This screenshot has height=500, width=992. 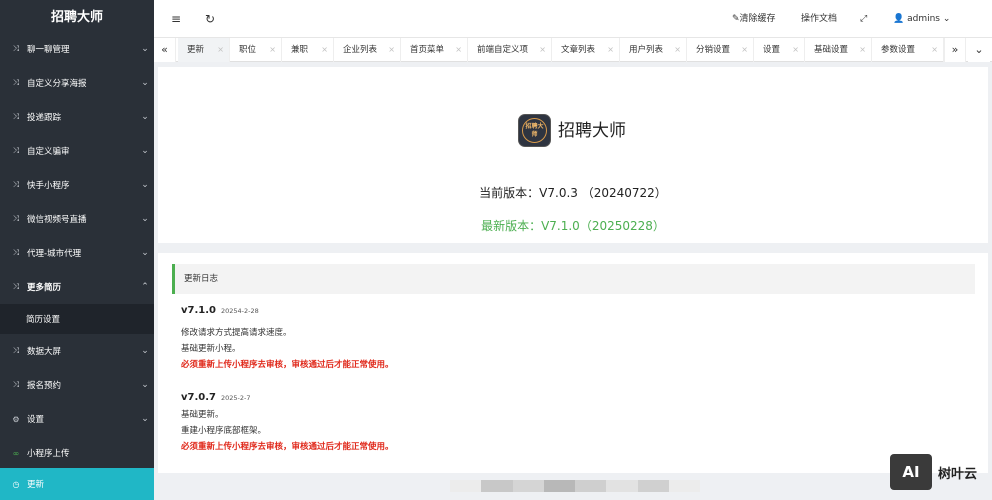 I want to click on user-name: admins, so click(x=923, y=19).